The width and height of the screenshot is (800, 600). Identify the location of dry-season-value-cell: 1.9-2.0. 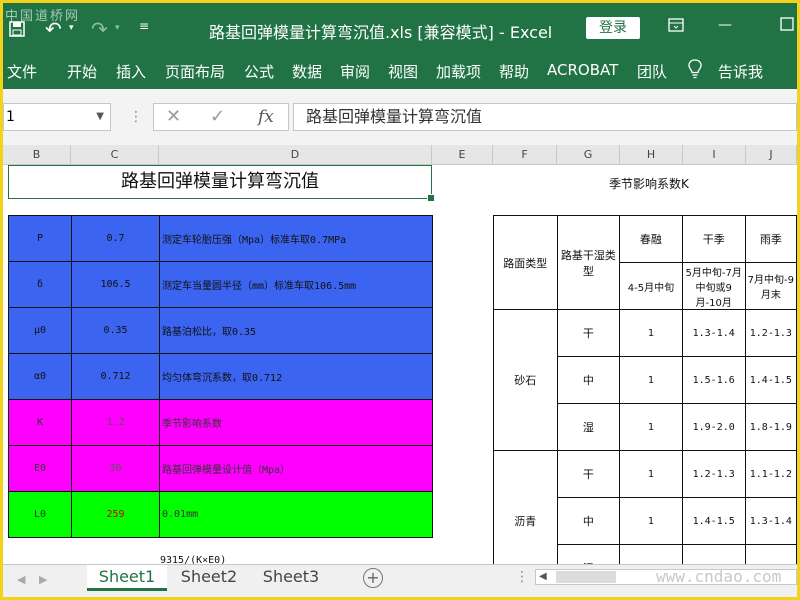
(713, 427).